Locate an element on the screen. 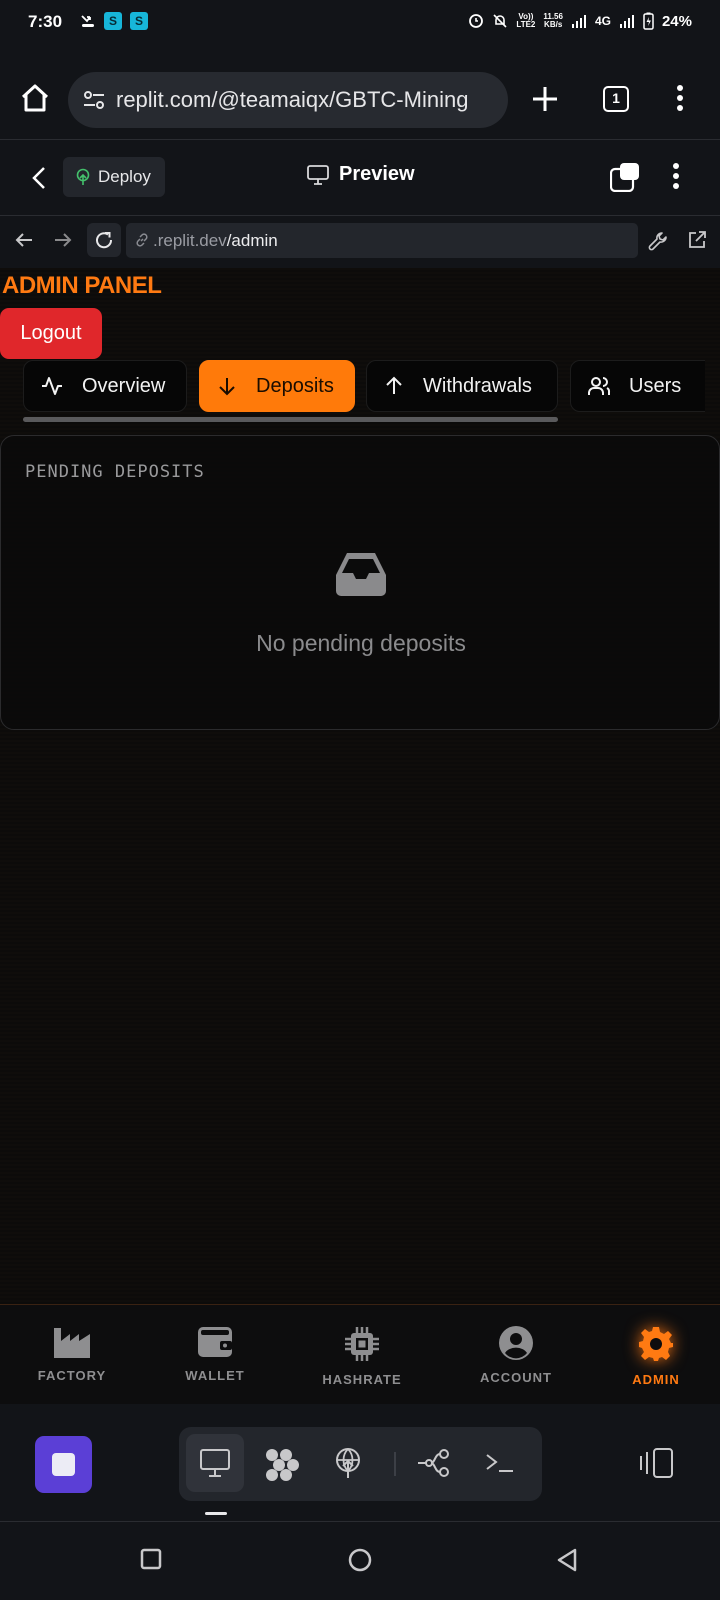 This screenshot has height=1600, width=720. stop-icon is located at coordinates (63, 1464).